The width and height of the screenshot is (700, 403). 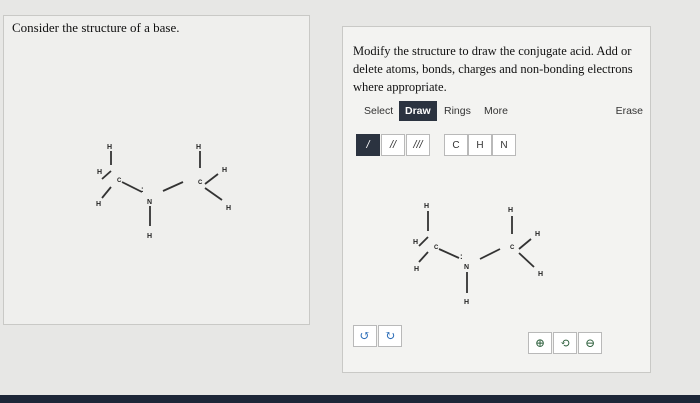 I want to click on bottom-bar, so click(x=350, y=399).